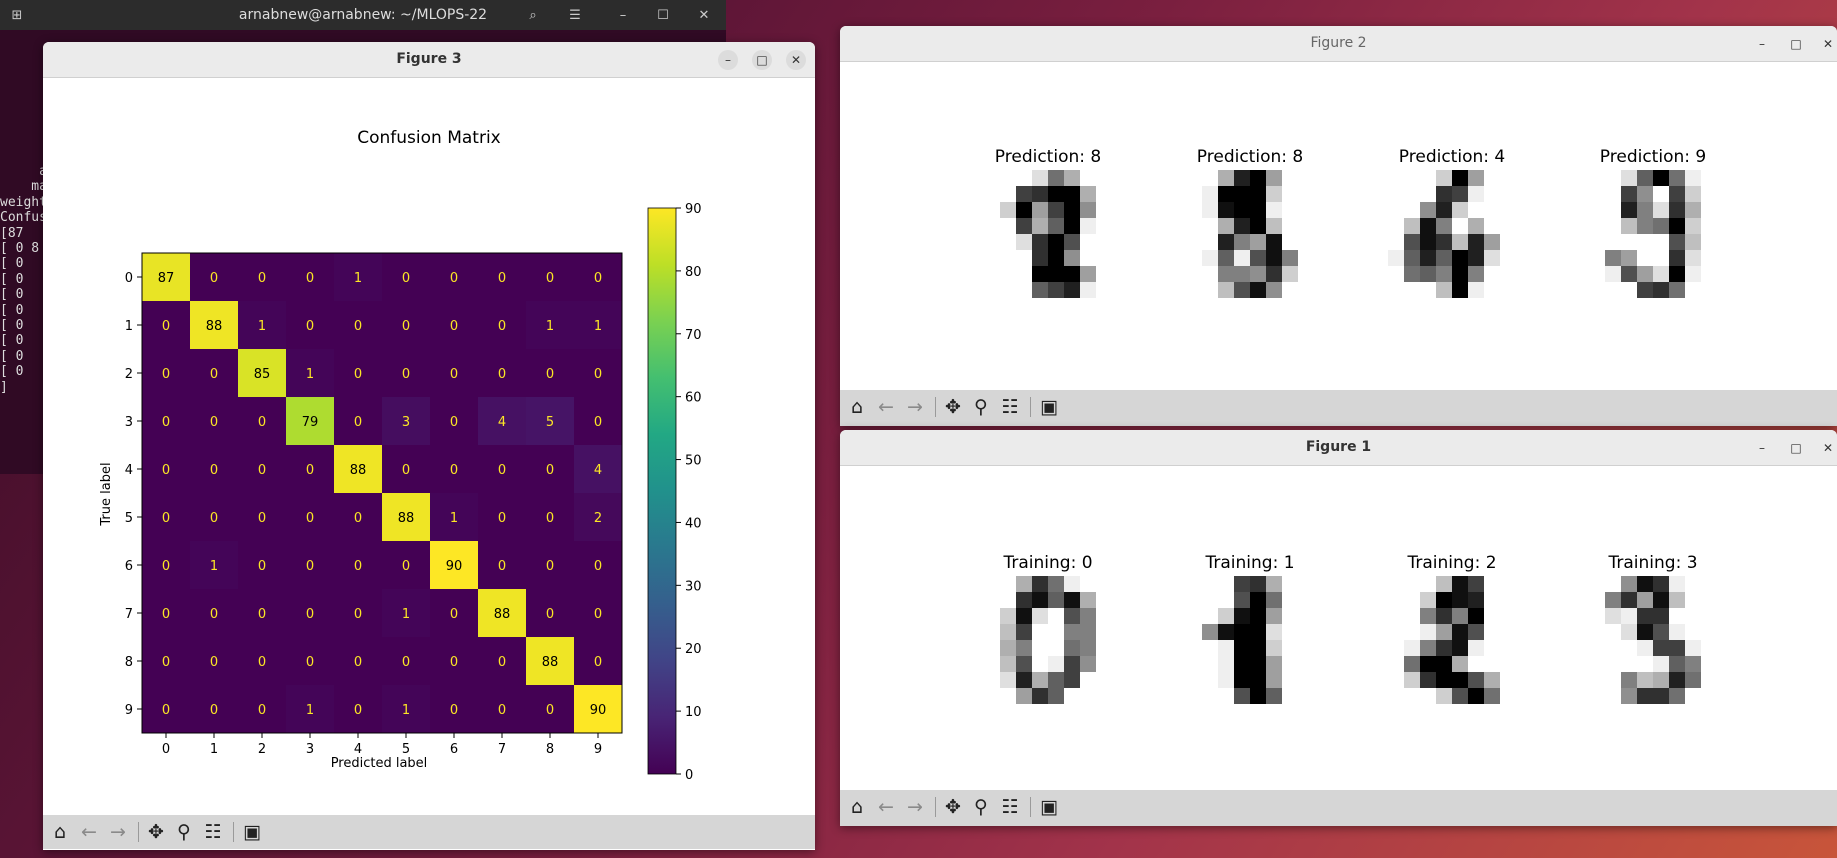 The height and width of the screenshot is (858, 1837). Describe the element at coordinates (429, 60) in the screenshot. I see `figure3-titlebar: Figure 3 – □ ✕` at that location.